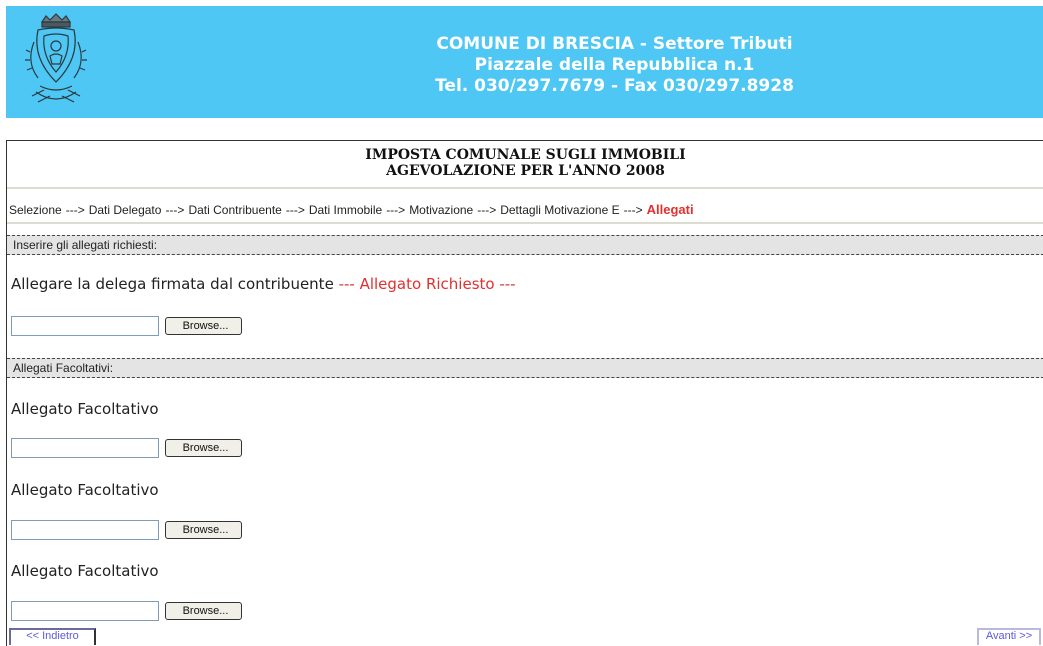  Describe the element at coordinates (52, 636) in the screenshot. I see `back-button: << Indietro` at that location.